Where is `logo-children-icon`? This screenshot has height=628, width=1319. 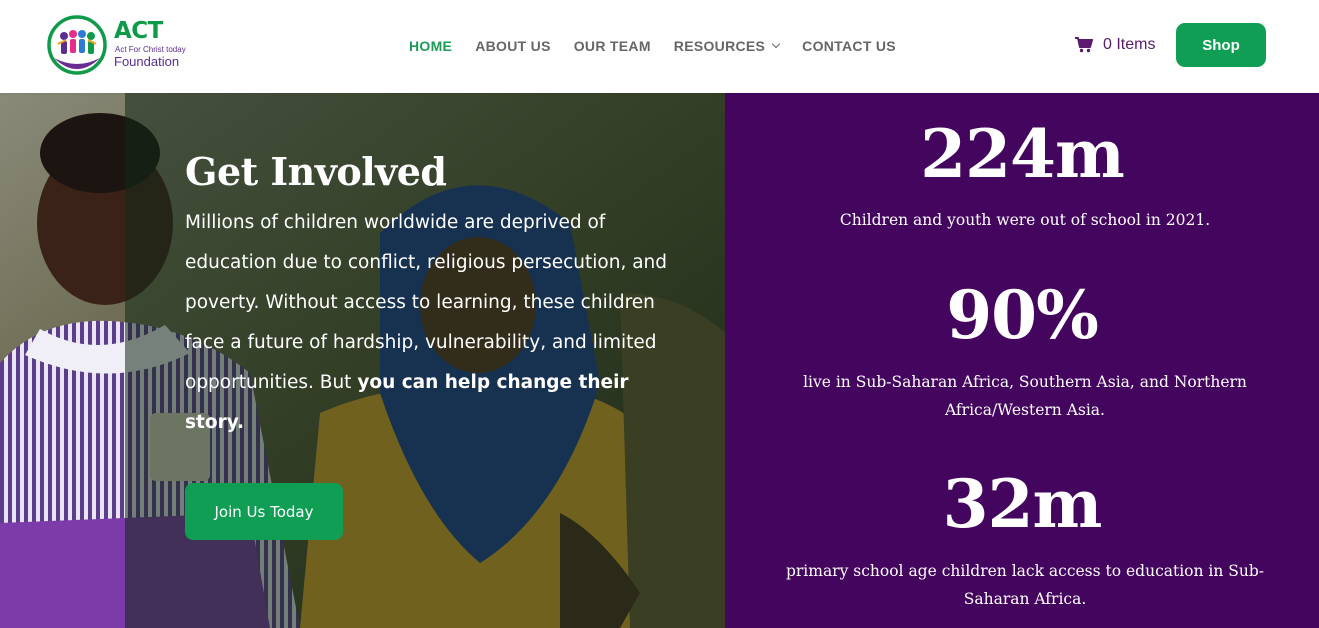 logo-children-icon is located at coordinates (77, 45).